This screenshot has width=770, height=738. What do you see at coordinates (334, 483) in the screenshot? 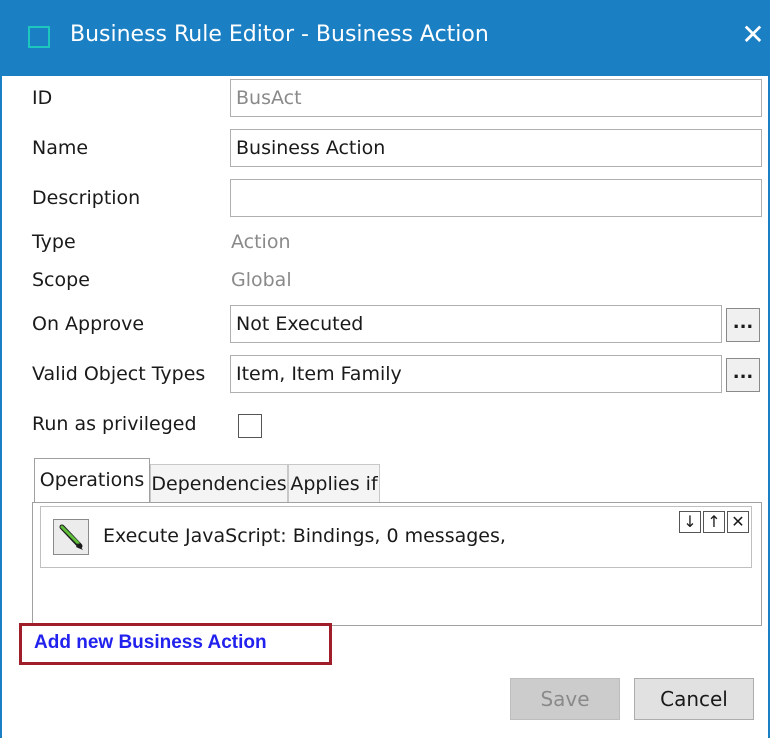
I see `tab-applies-if: Applies if` at bounding box center [334, 483].